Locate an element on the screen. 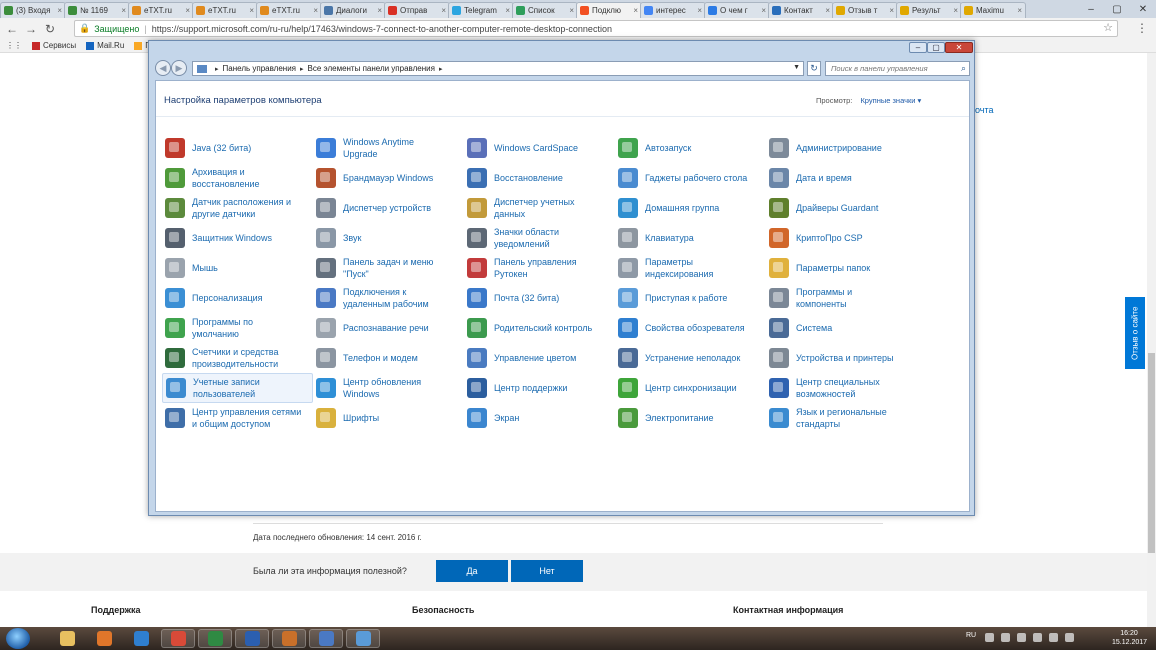 The image size is (1156, 650). browser-tab: Telegram × is located at coordinates (481, 10).